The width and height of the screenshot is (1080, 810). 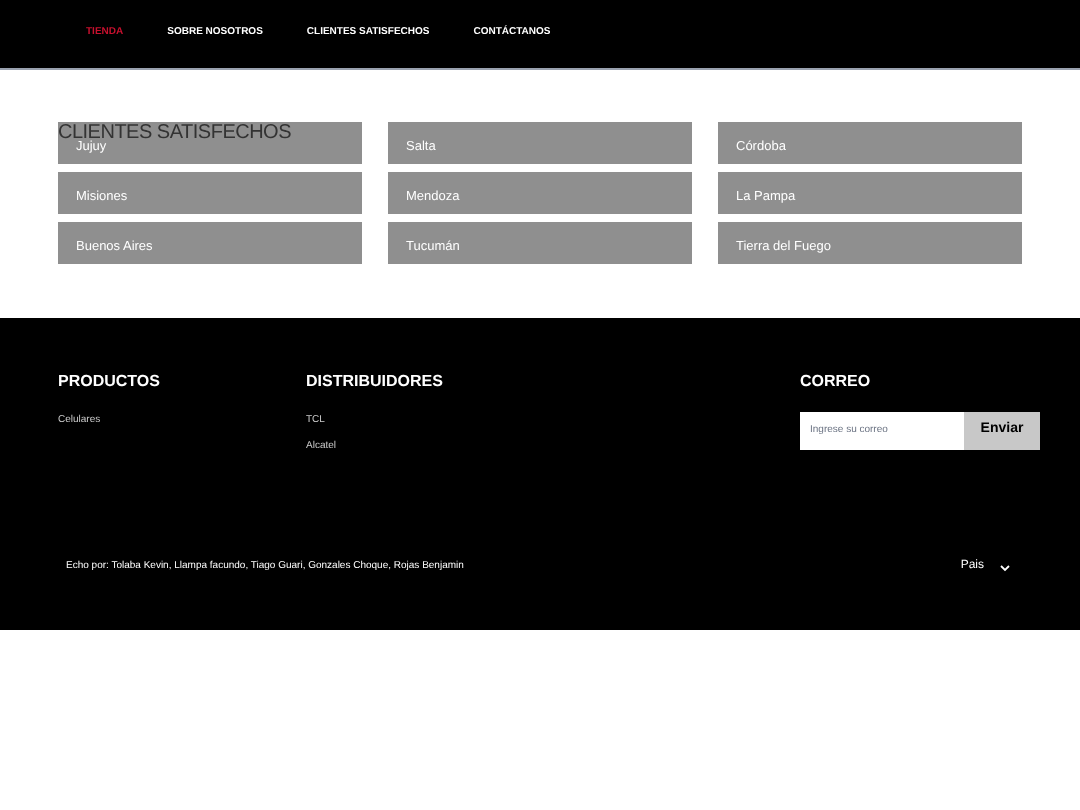 What do you see at coordinates (1005, 567) in the screenshot?
I see `chevron-down-icon` at bounding box center [1005, 567].